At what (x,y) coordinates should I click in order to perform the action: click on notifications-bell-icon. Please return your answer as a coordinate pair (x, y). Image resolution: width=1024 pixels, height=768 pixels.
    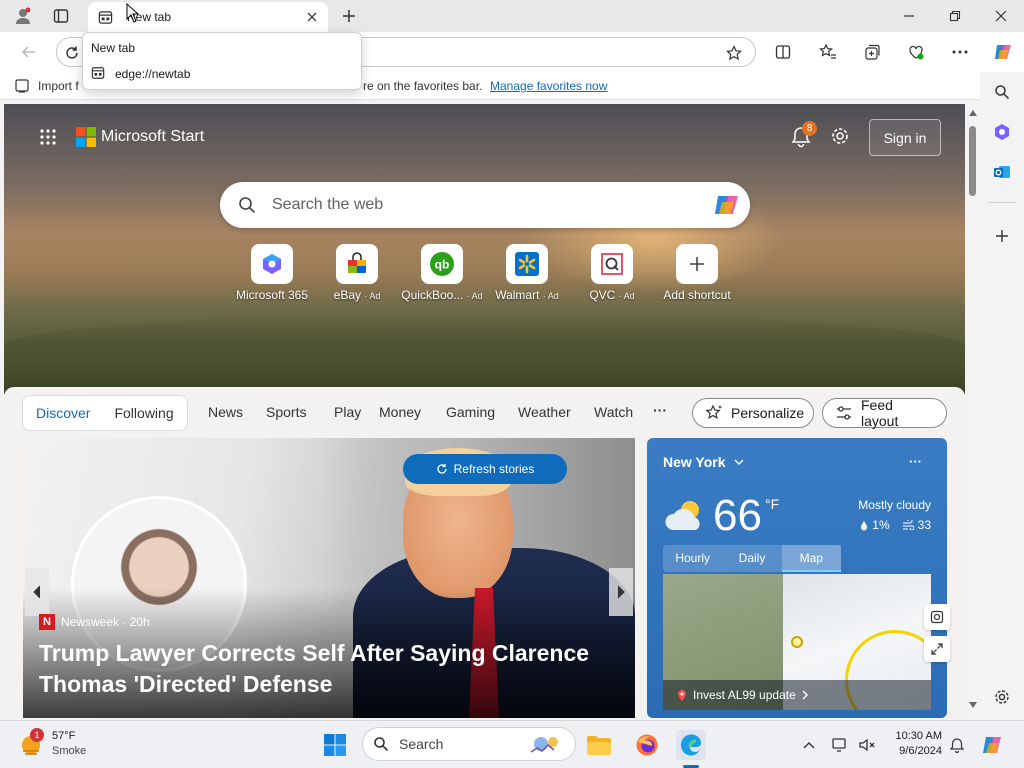
    Looking at the image, I should click on (957, 745).